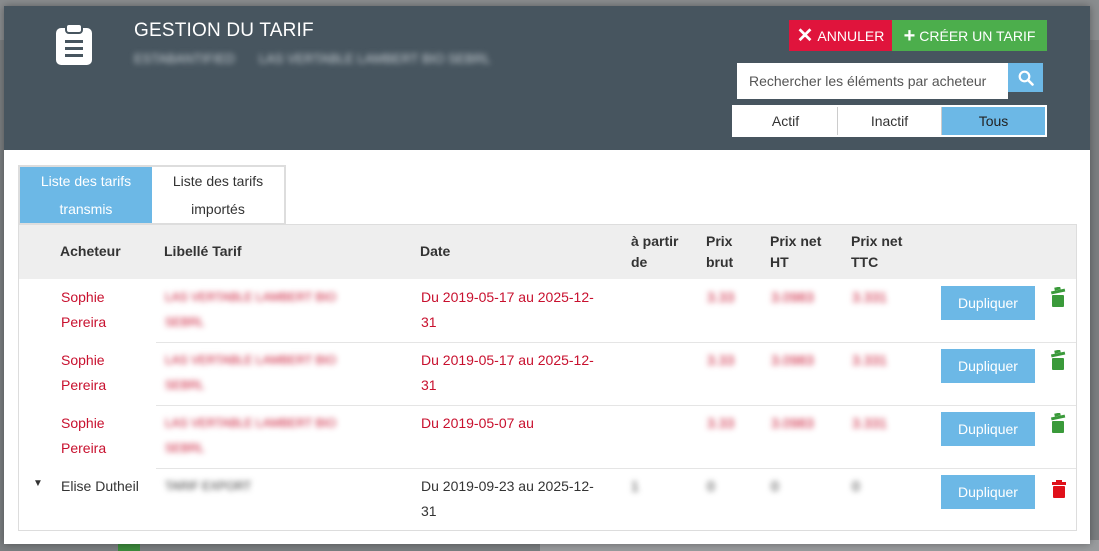 This screenshot has width=1099, height=551. I want to click on col-prix-brut: Prix brut, so click(719, 252).